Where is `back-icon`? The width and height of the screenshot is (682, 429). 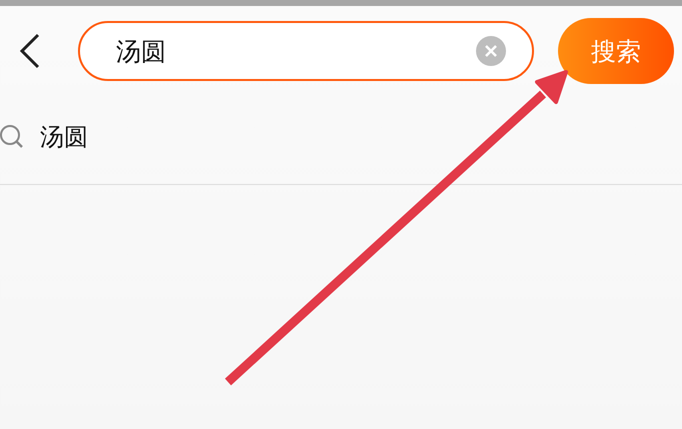
back-icon is located at coordinates (29, 51).